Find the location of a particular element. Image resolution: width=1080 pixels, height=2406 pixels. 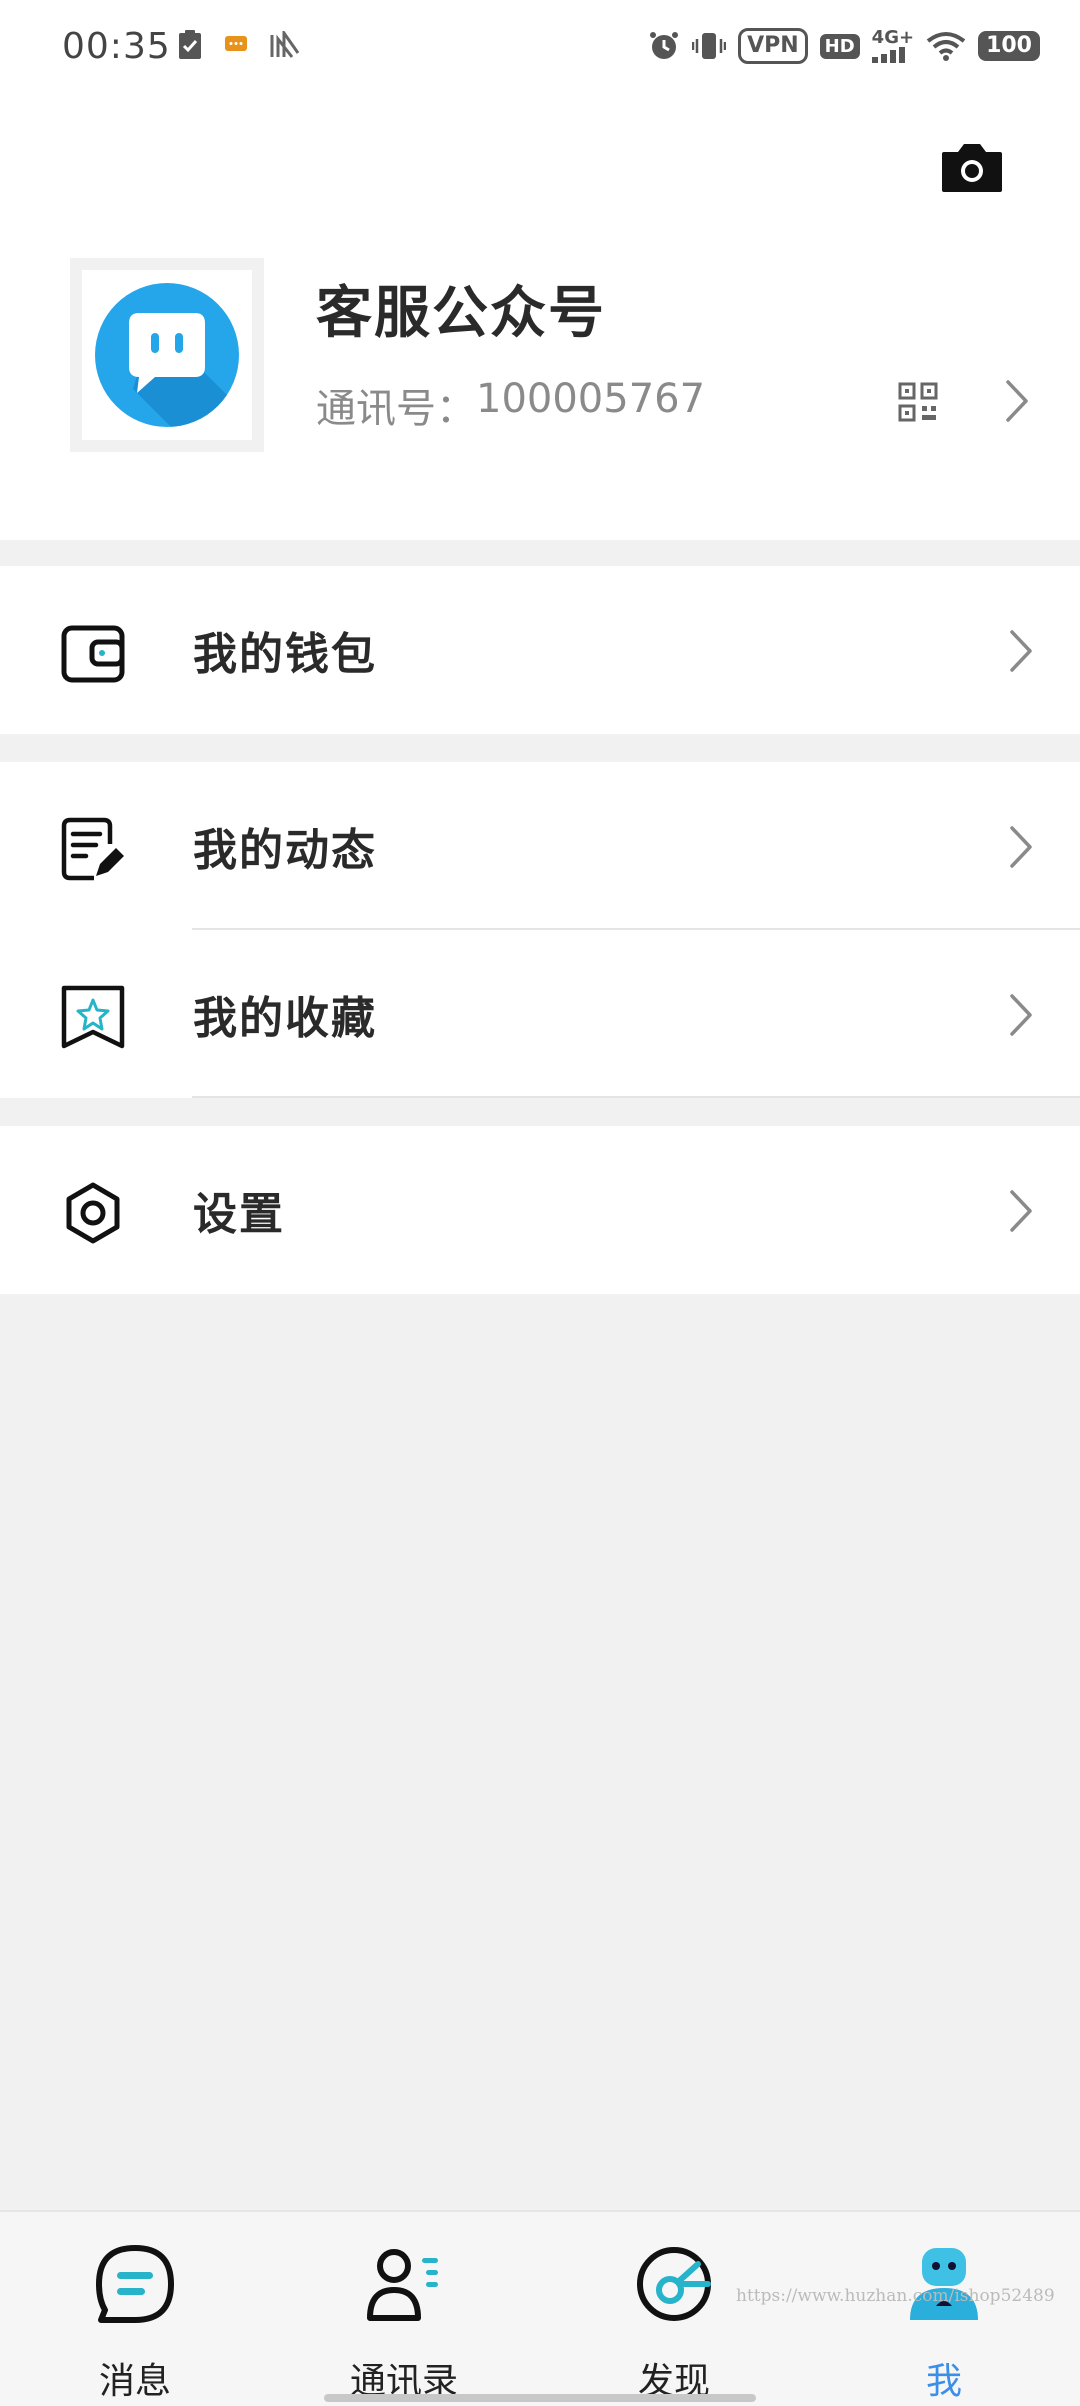

settings-hexagon-icon is located at coordinates (93, 1213).